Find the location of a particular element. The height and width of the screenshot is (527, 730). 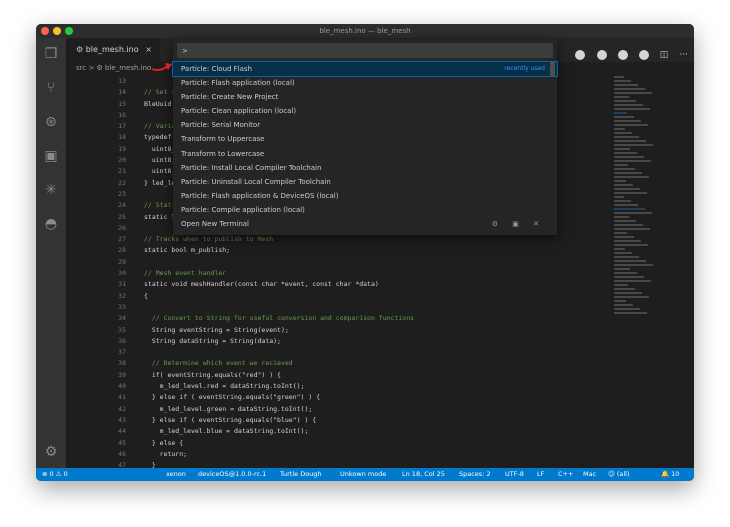

code-line: String eventString = String(event); is located at coordinates (394, 330).